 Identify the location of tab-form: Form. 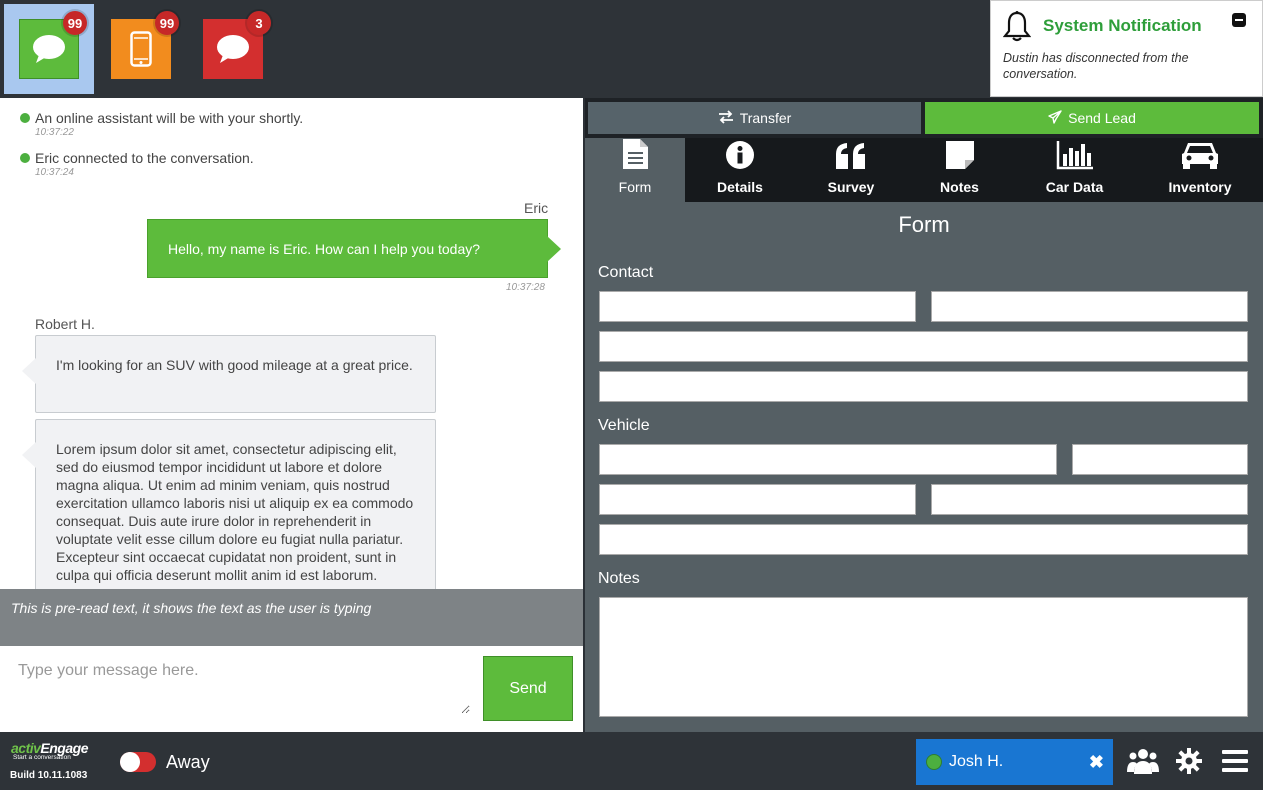
(635, 170).